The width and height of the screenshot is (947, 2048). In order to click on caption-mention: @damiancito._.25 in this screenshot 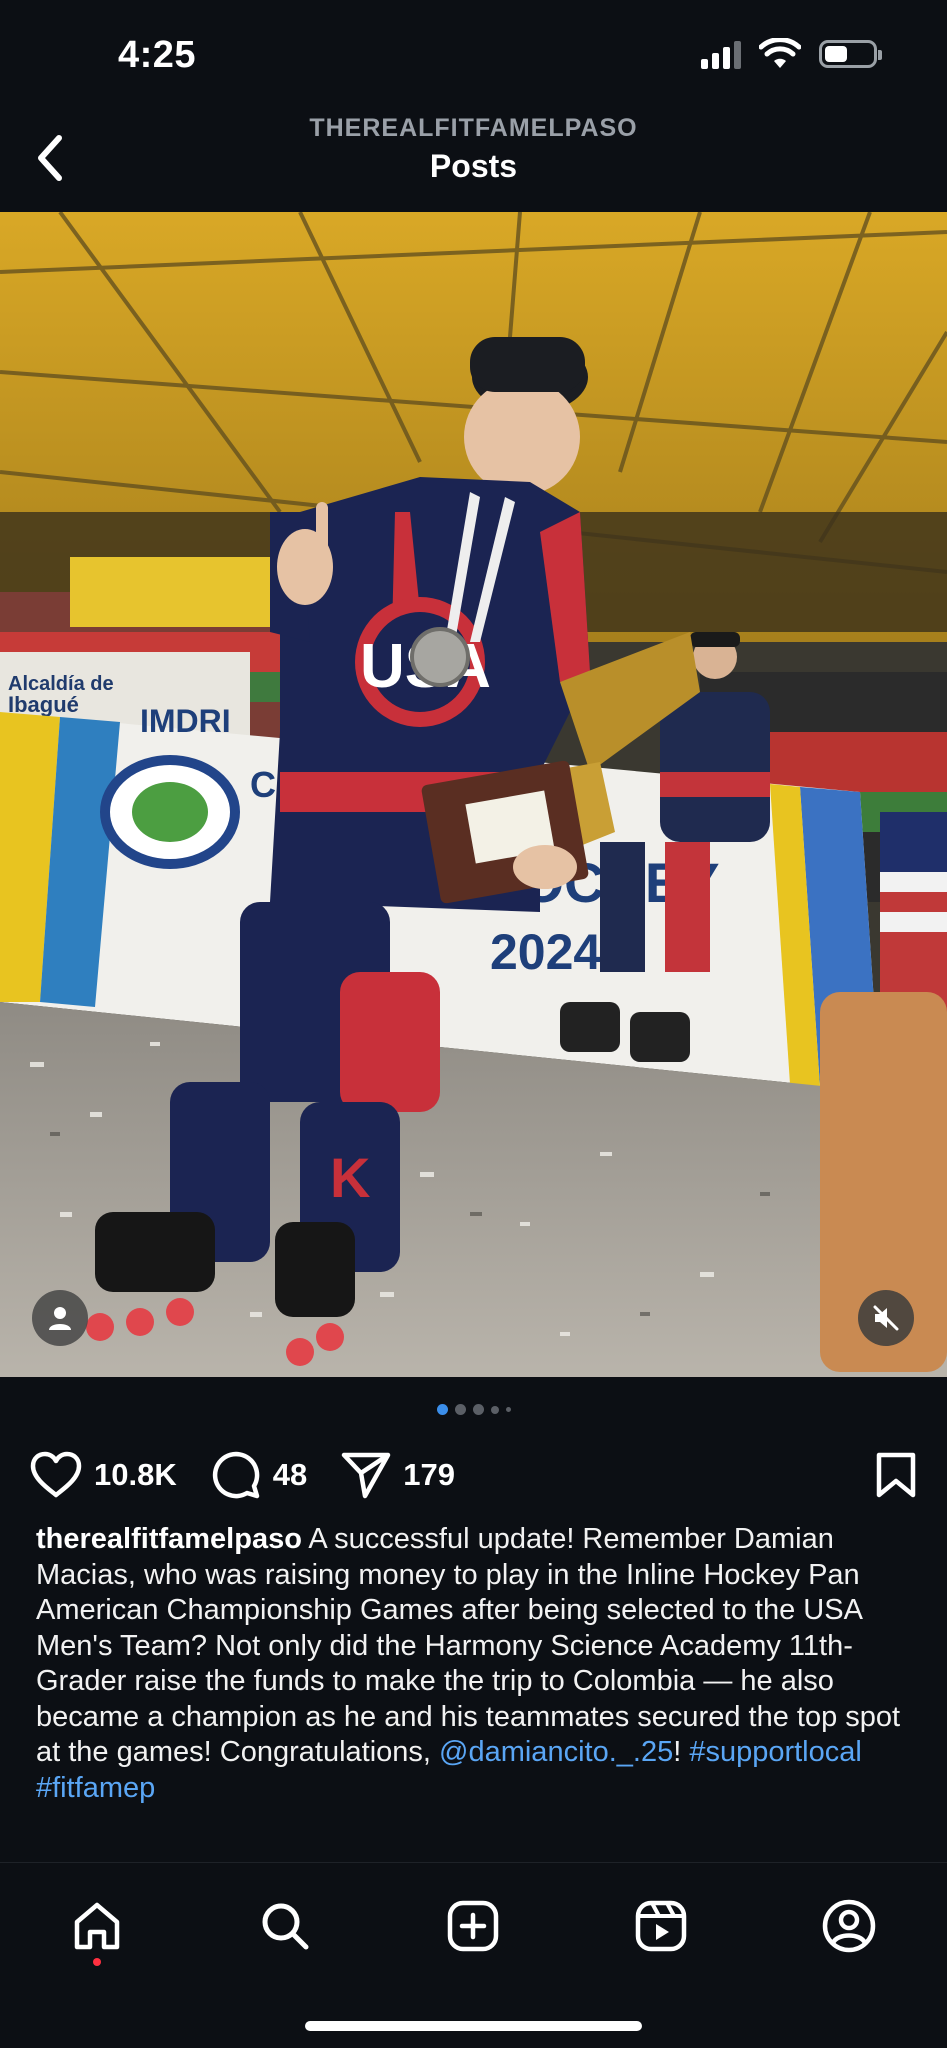, I will do `click(556, 1752)`.